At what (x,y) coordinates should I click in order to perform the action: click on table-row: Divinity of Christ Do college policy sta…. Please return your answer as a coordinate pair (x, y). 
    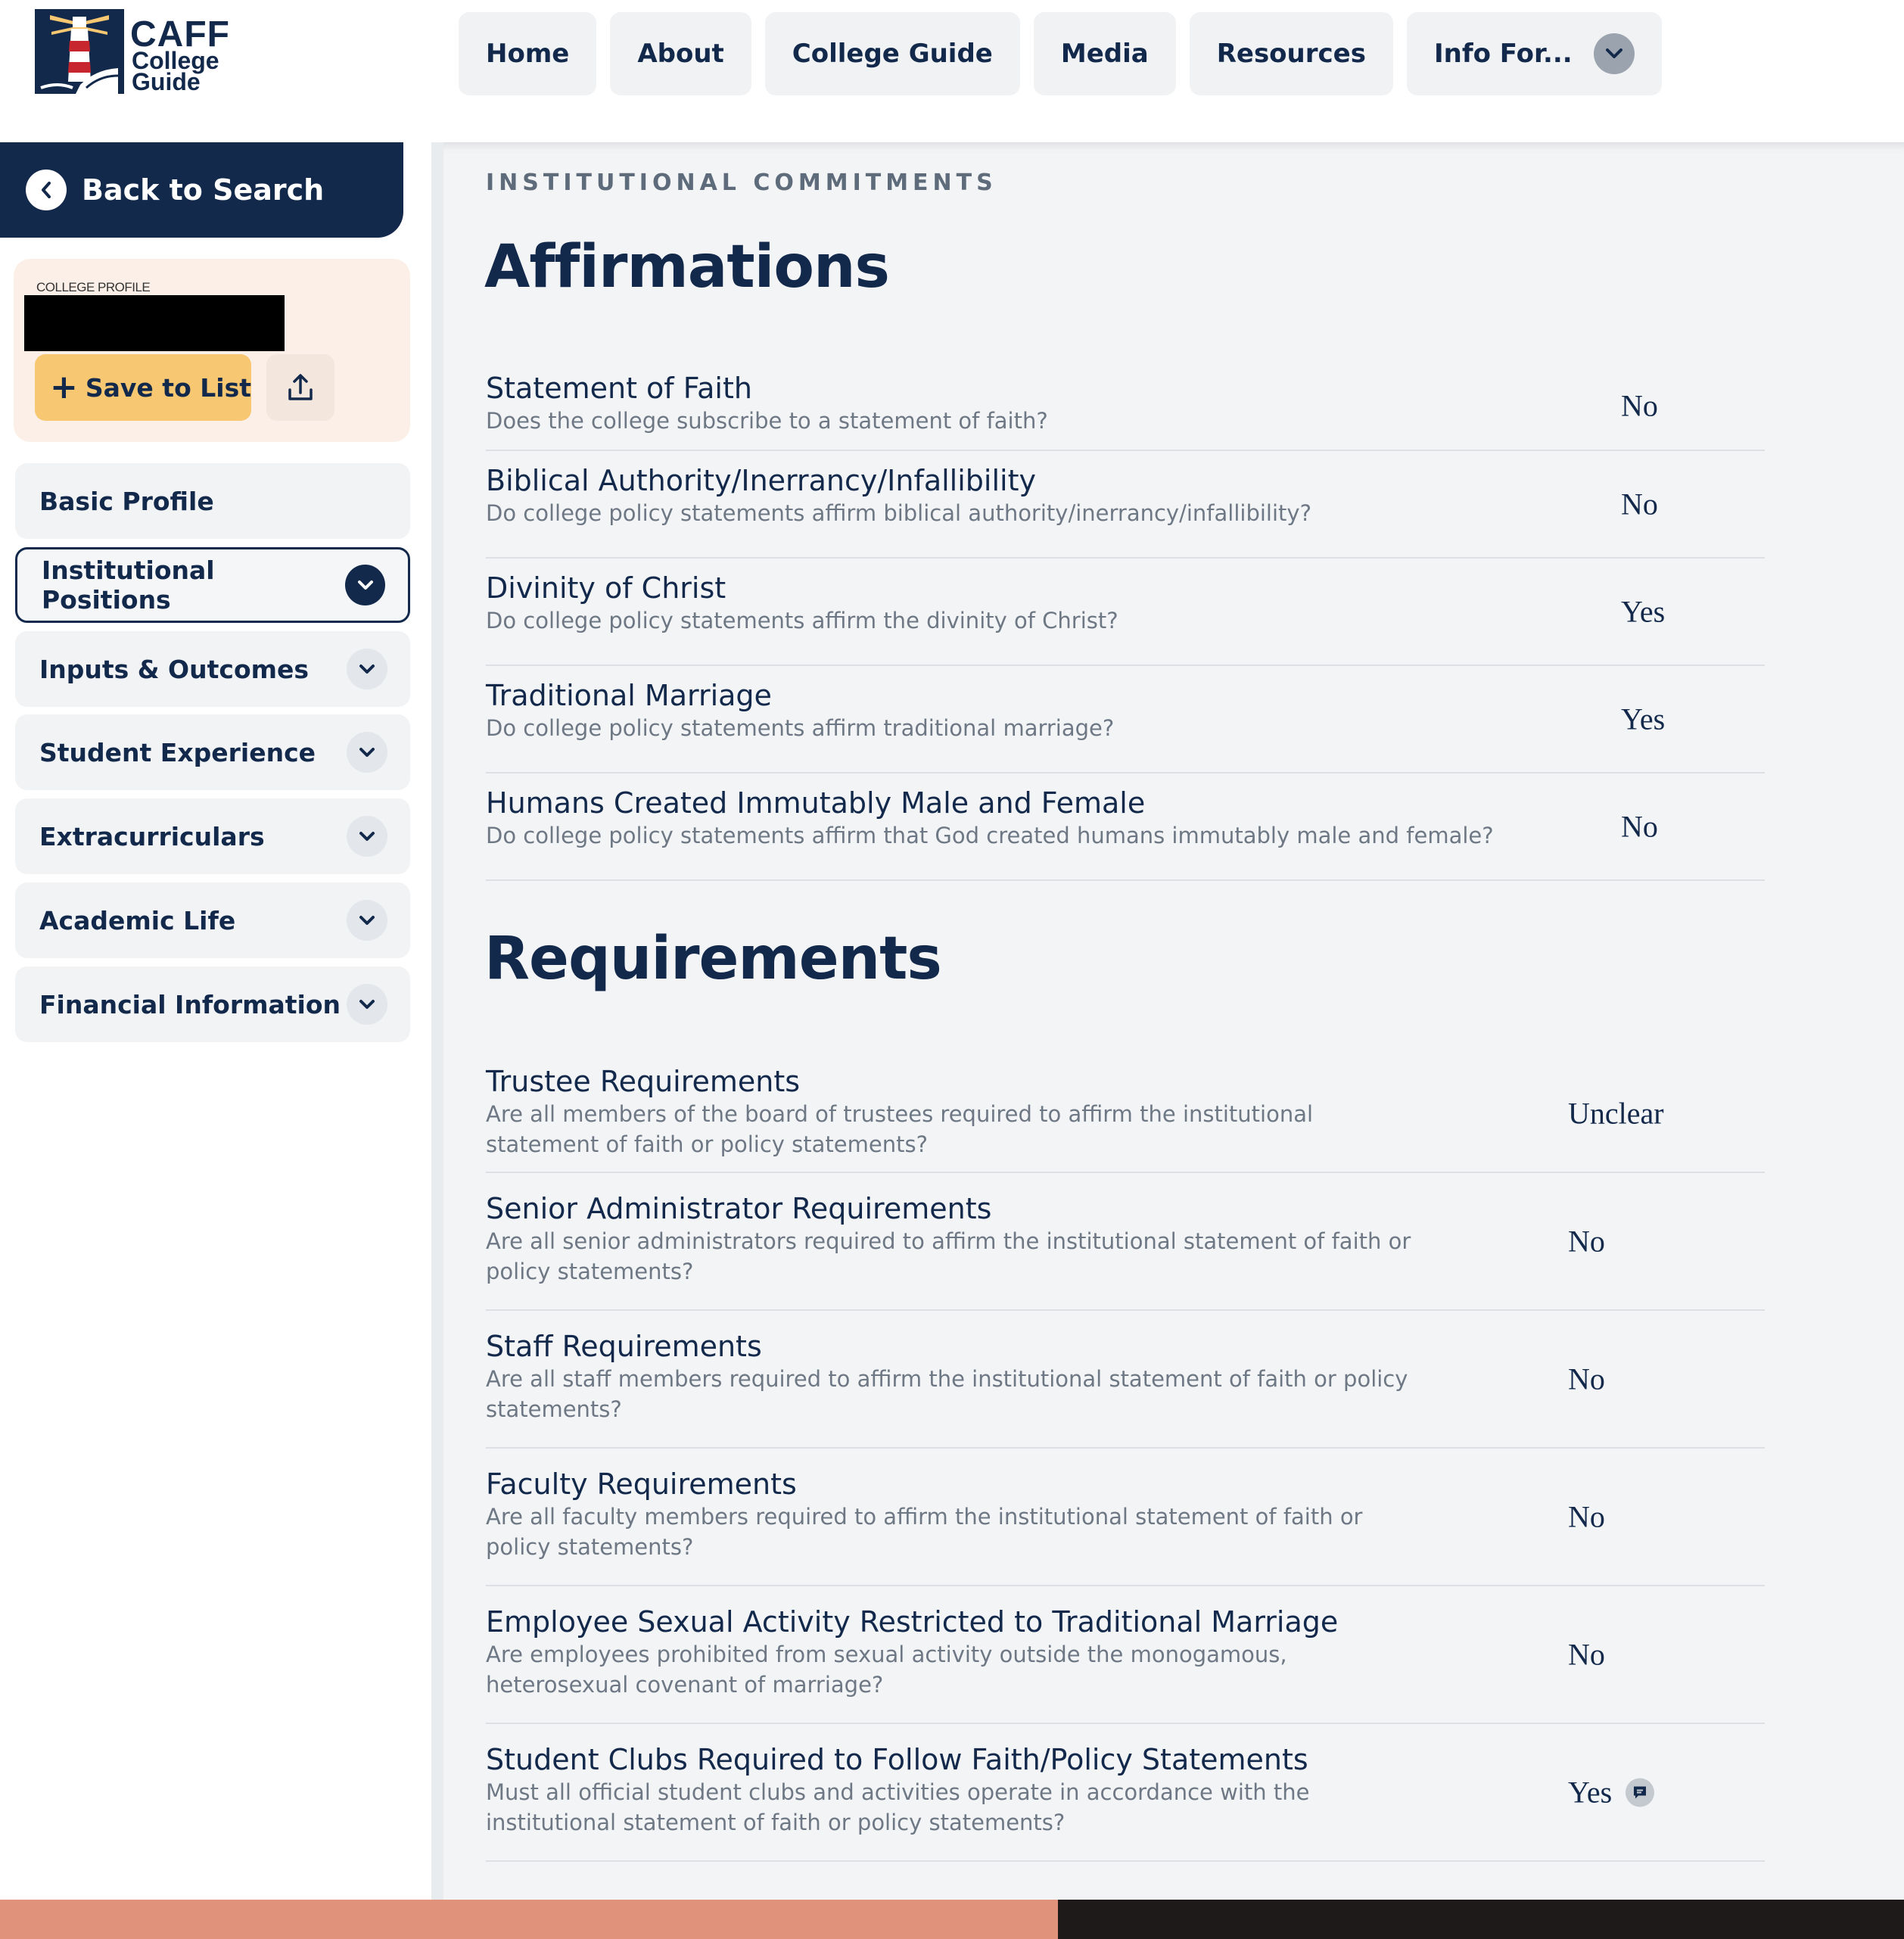
    Looking at the image, I should click on (1125, 612).